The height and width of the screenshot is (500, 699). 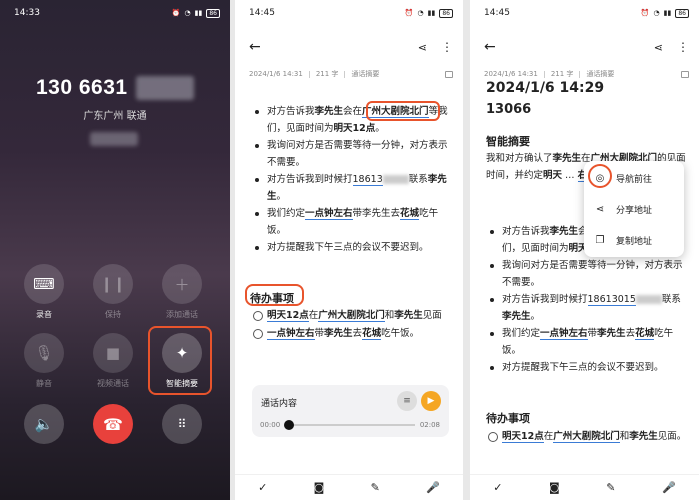 What do you see at coordinates (600, 176) in the screenshot?
I see `highlight-navigate` at bounding box center [600, 176].